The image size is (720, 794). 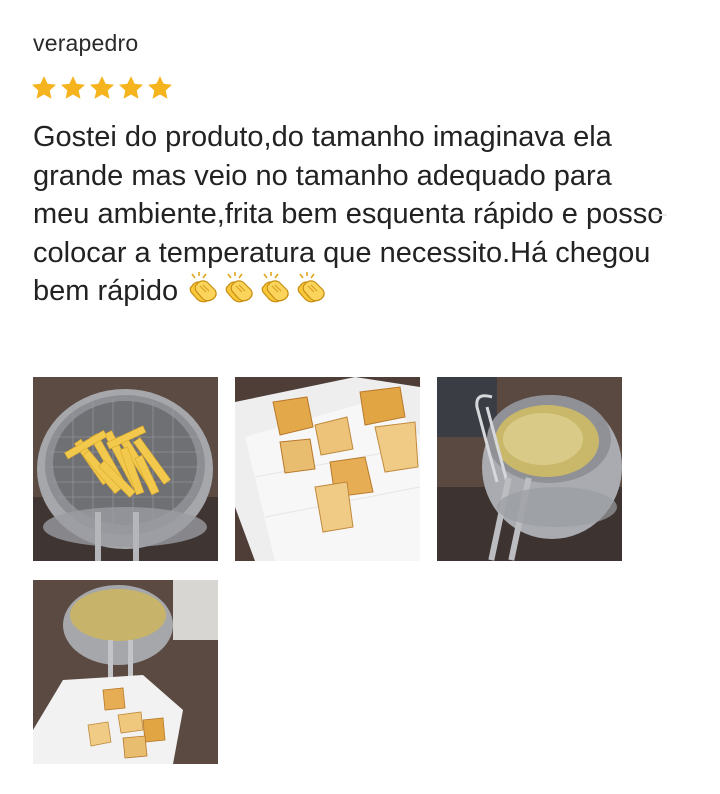 I want to click on emoji-row, so click(x=257, y=288).